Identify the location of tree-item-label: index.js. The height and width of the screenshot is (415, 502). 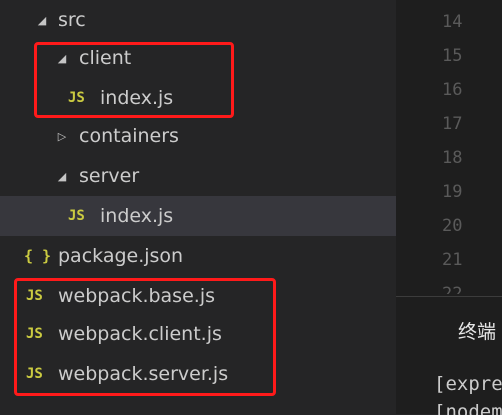
(137, 216).